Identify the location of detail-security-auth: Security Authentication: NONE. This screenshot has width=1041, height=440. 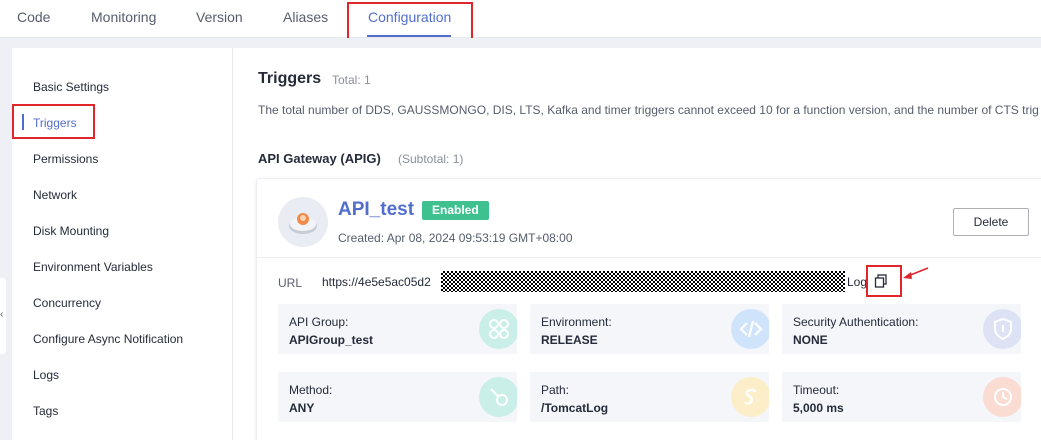
(901, 329).